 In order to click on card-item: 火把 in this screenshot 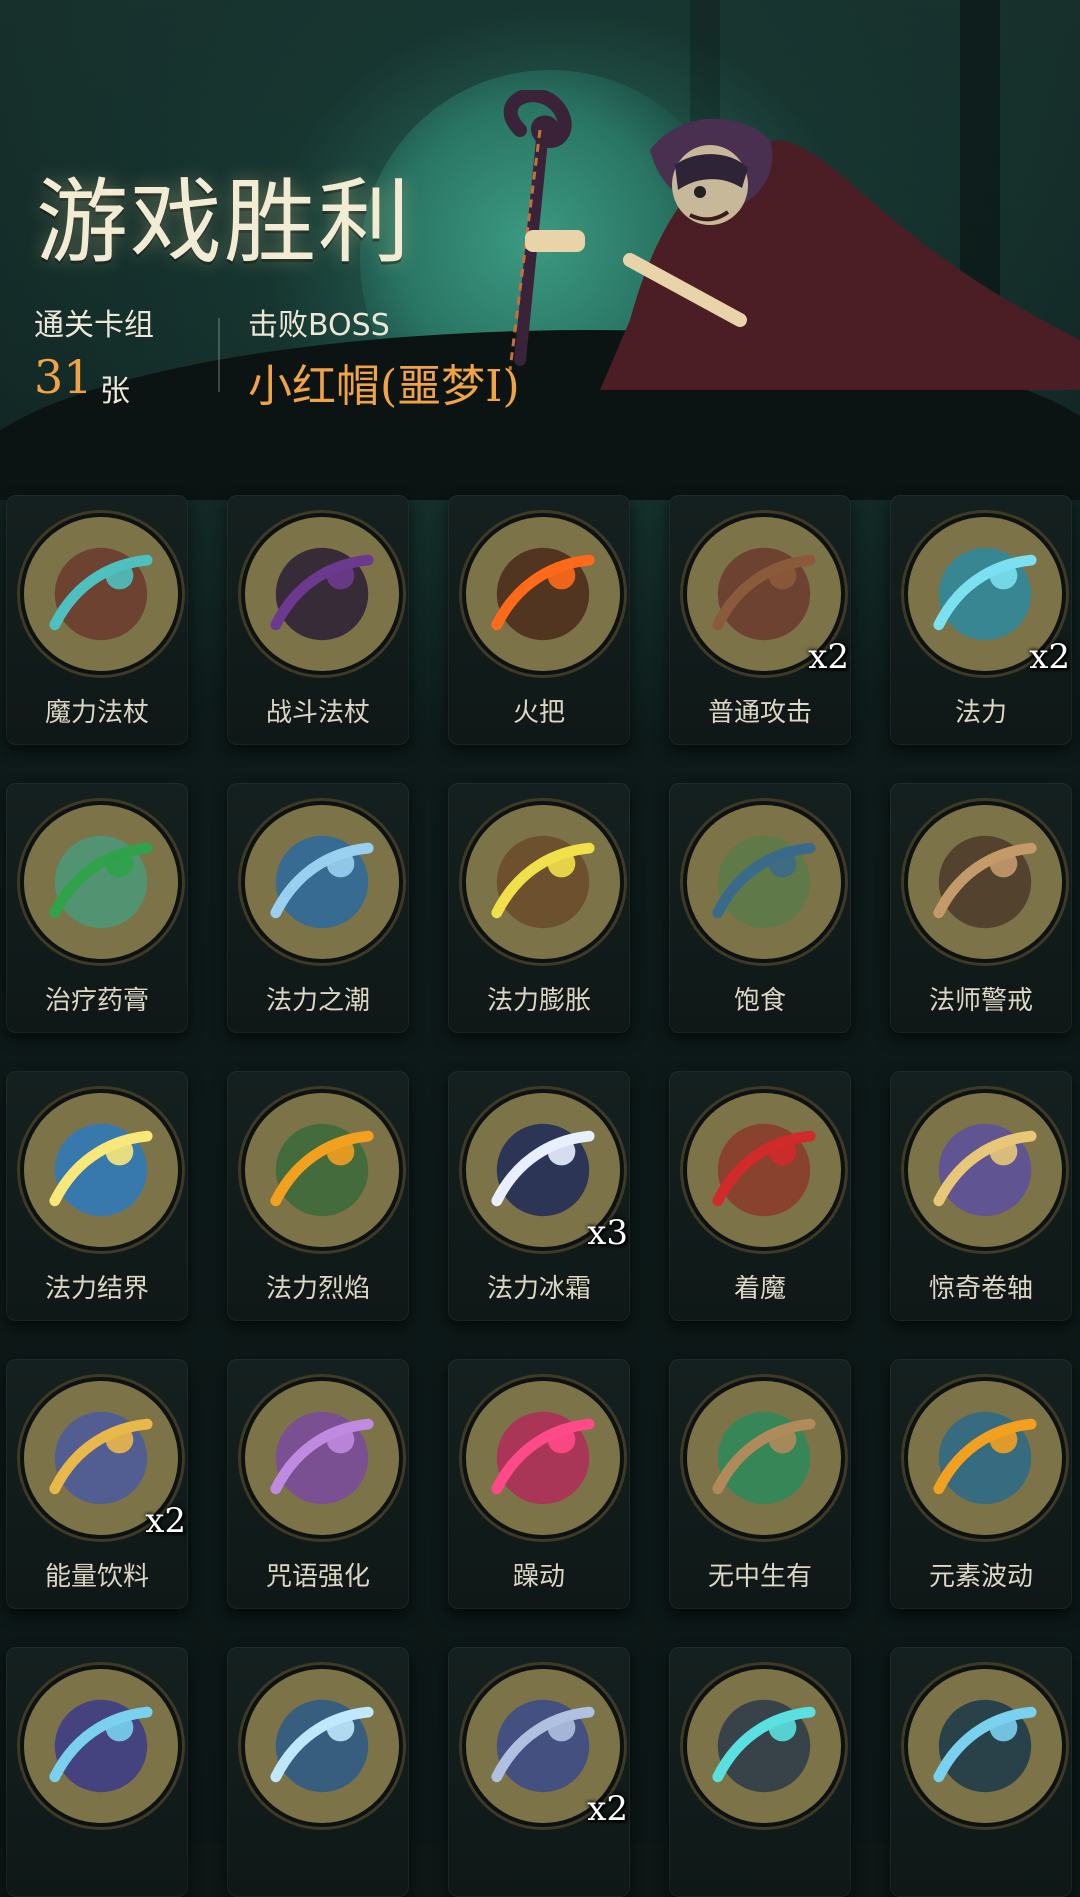, I will do `click(539, 620)`.